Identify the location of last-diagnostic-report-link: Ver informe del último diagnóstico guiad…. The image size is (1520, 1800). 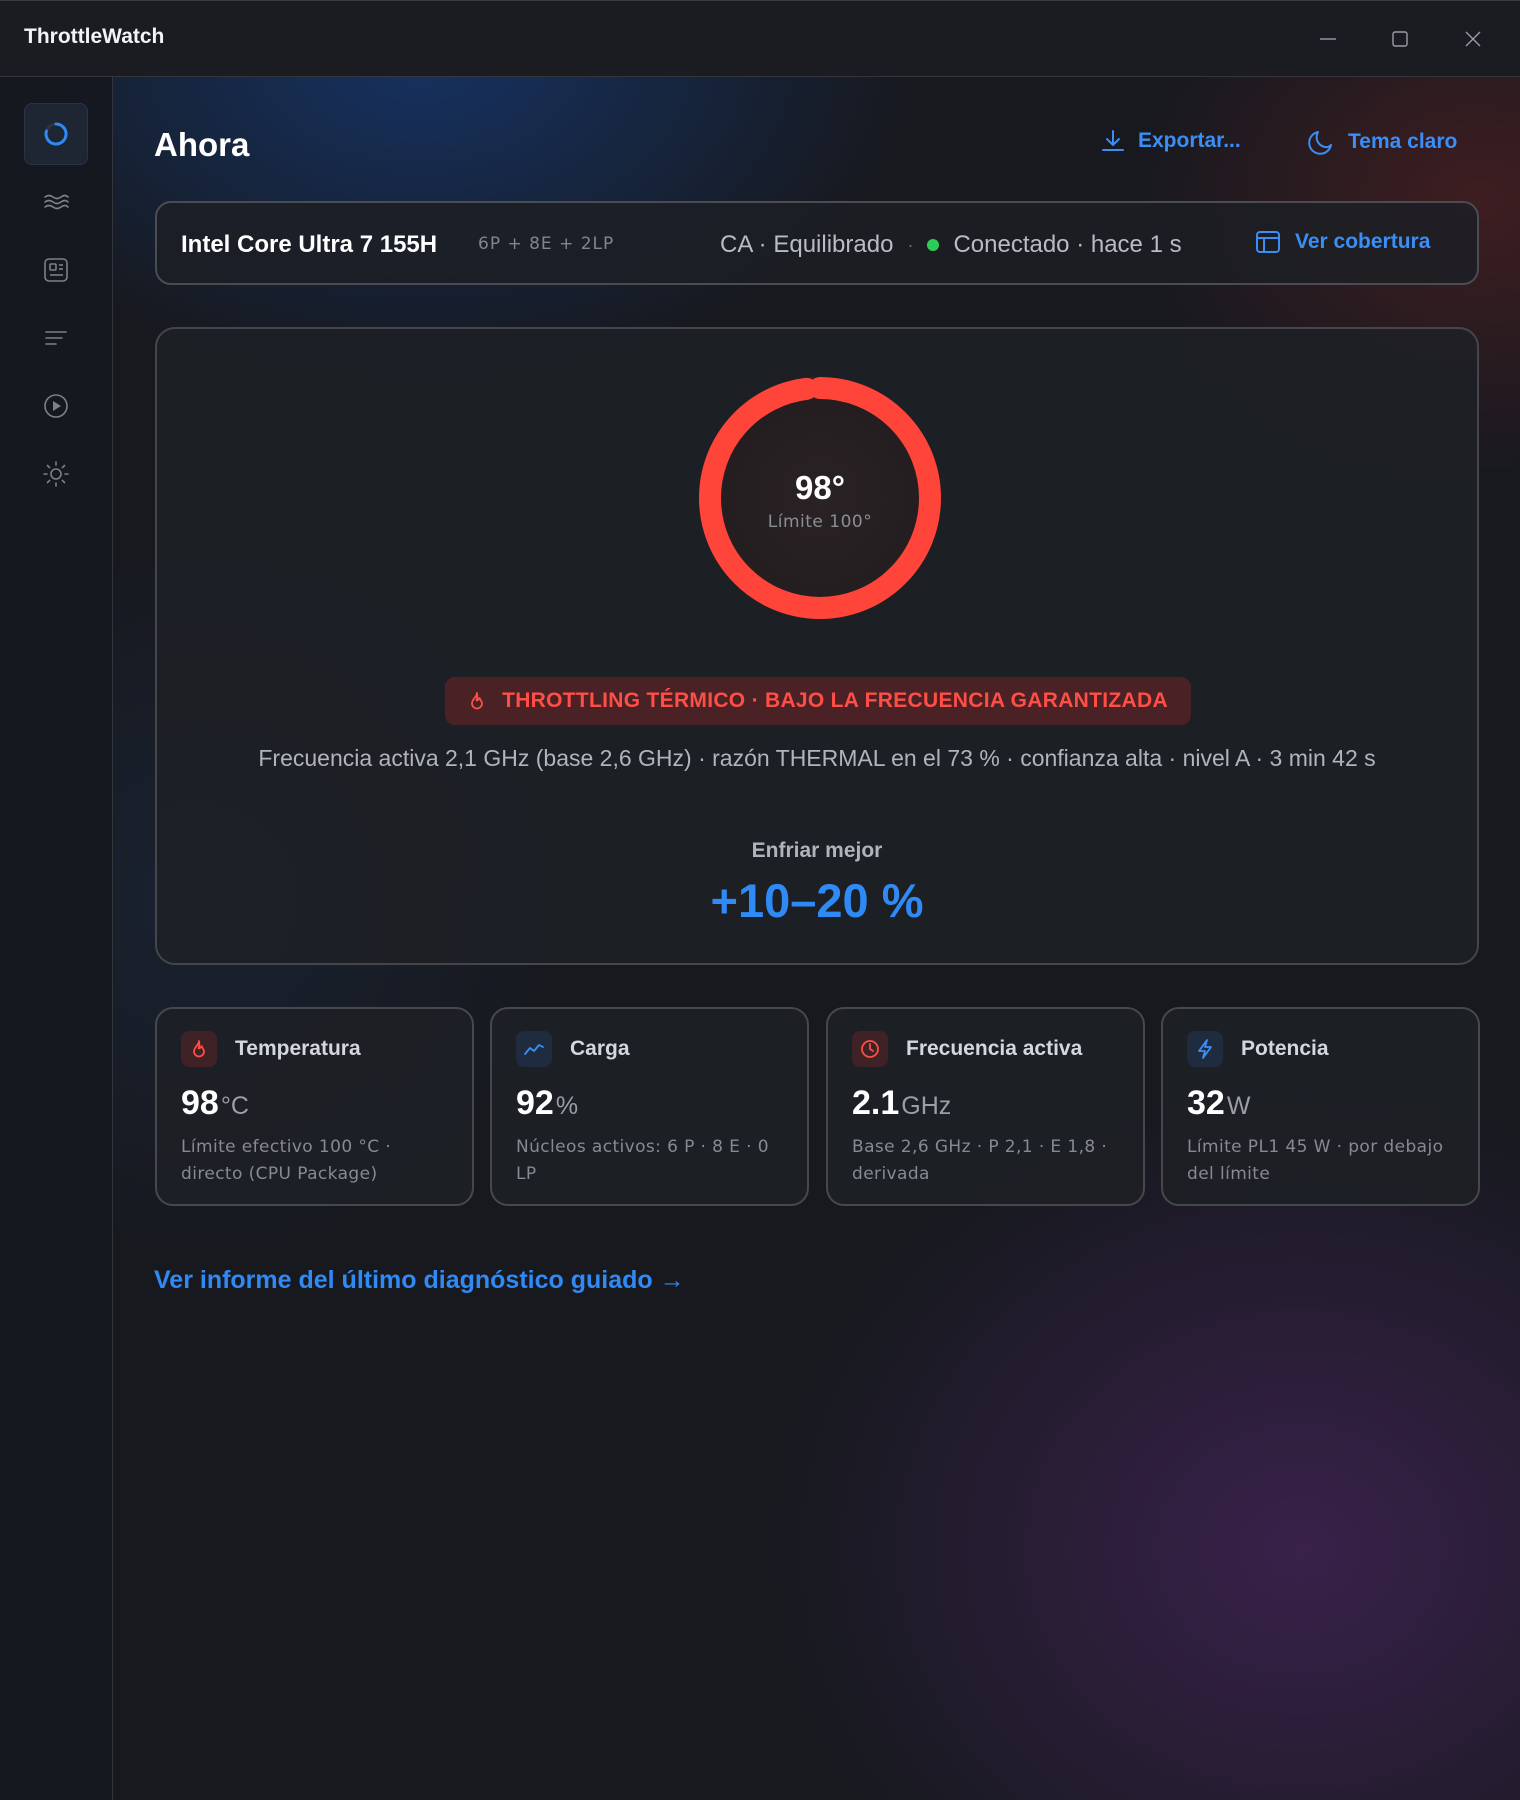
(419, 1280).